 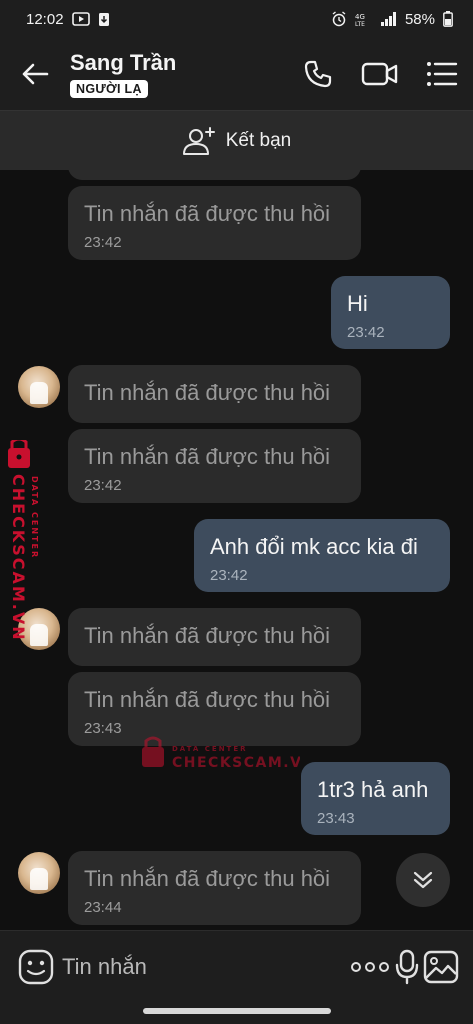 I want to click on message-bubble-outgoing: 1tr3 hả anh 23:43, so click(x=375, y=798).